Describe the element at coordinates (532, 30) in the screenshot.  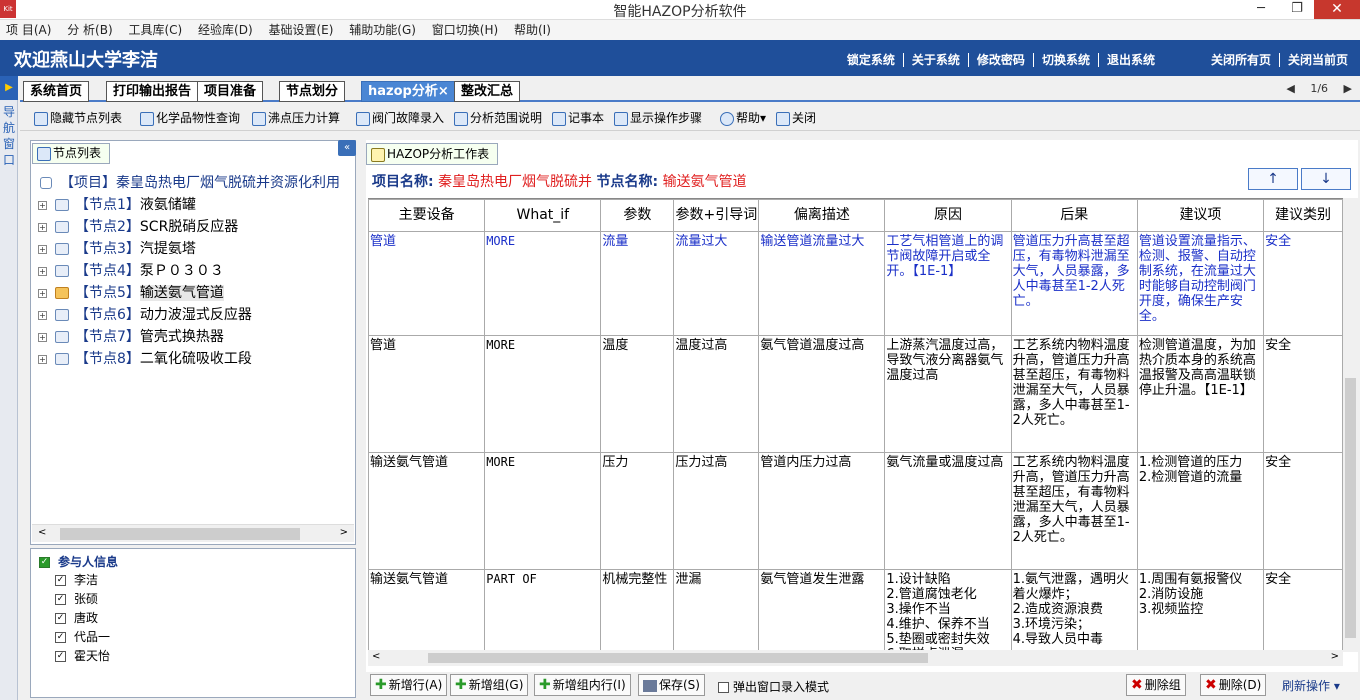
I see `menu-help: 帮助(I)` at that location.